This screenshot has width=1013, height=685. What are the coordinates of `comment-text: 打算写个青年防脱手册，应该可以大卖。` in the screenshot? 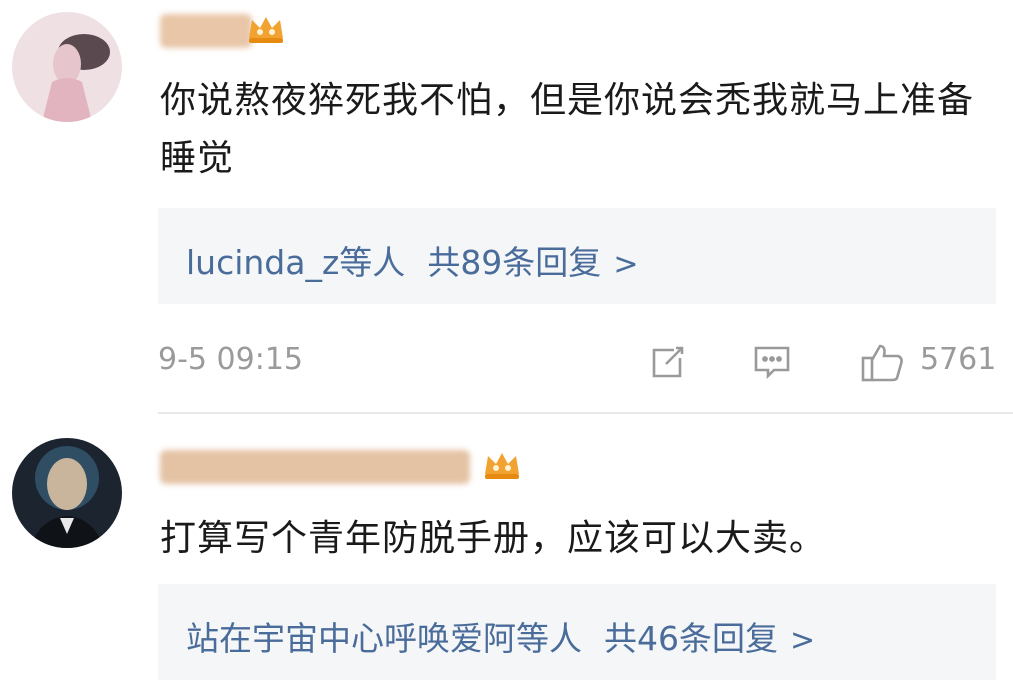 It's located at (493, 538).